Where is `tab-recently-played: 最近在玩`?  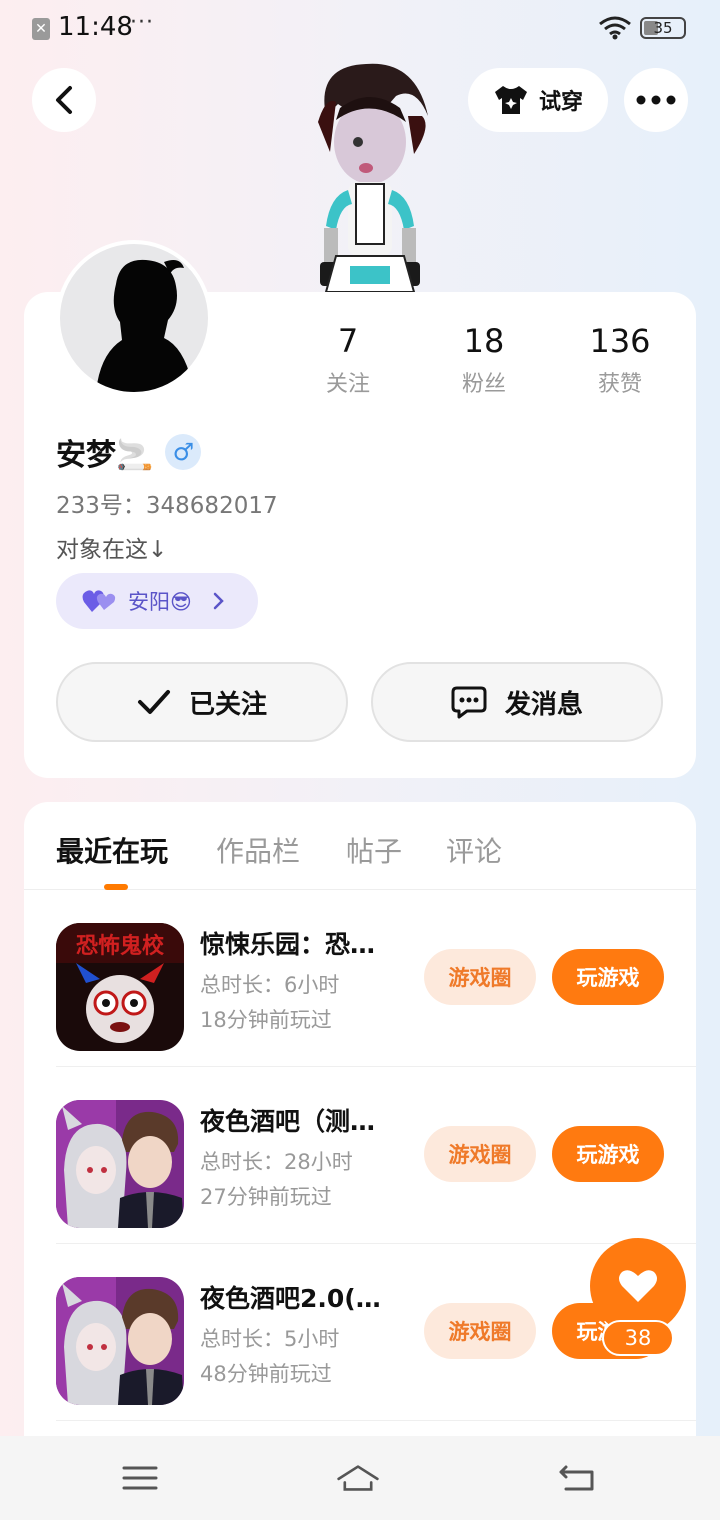
tab-recently-played: 最近在玩 is located at coordinates (112, 850).